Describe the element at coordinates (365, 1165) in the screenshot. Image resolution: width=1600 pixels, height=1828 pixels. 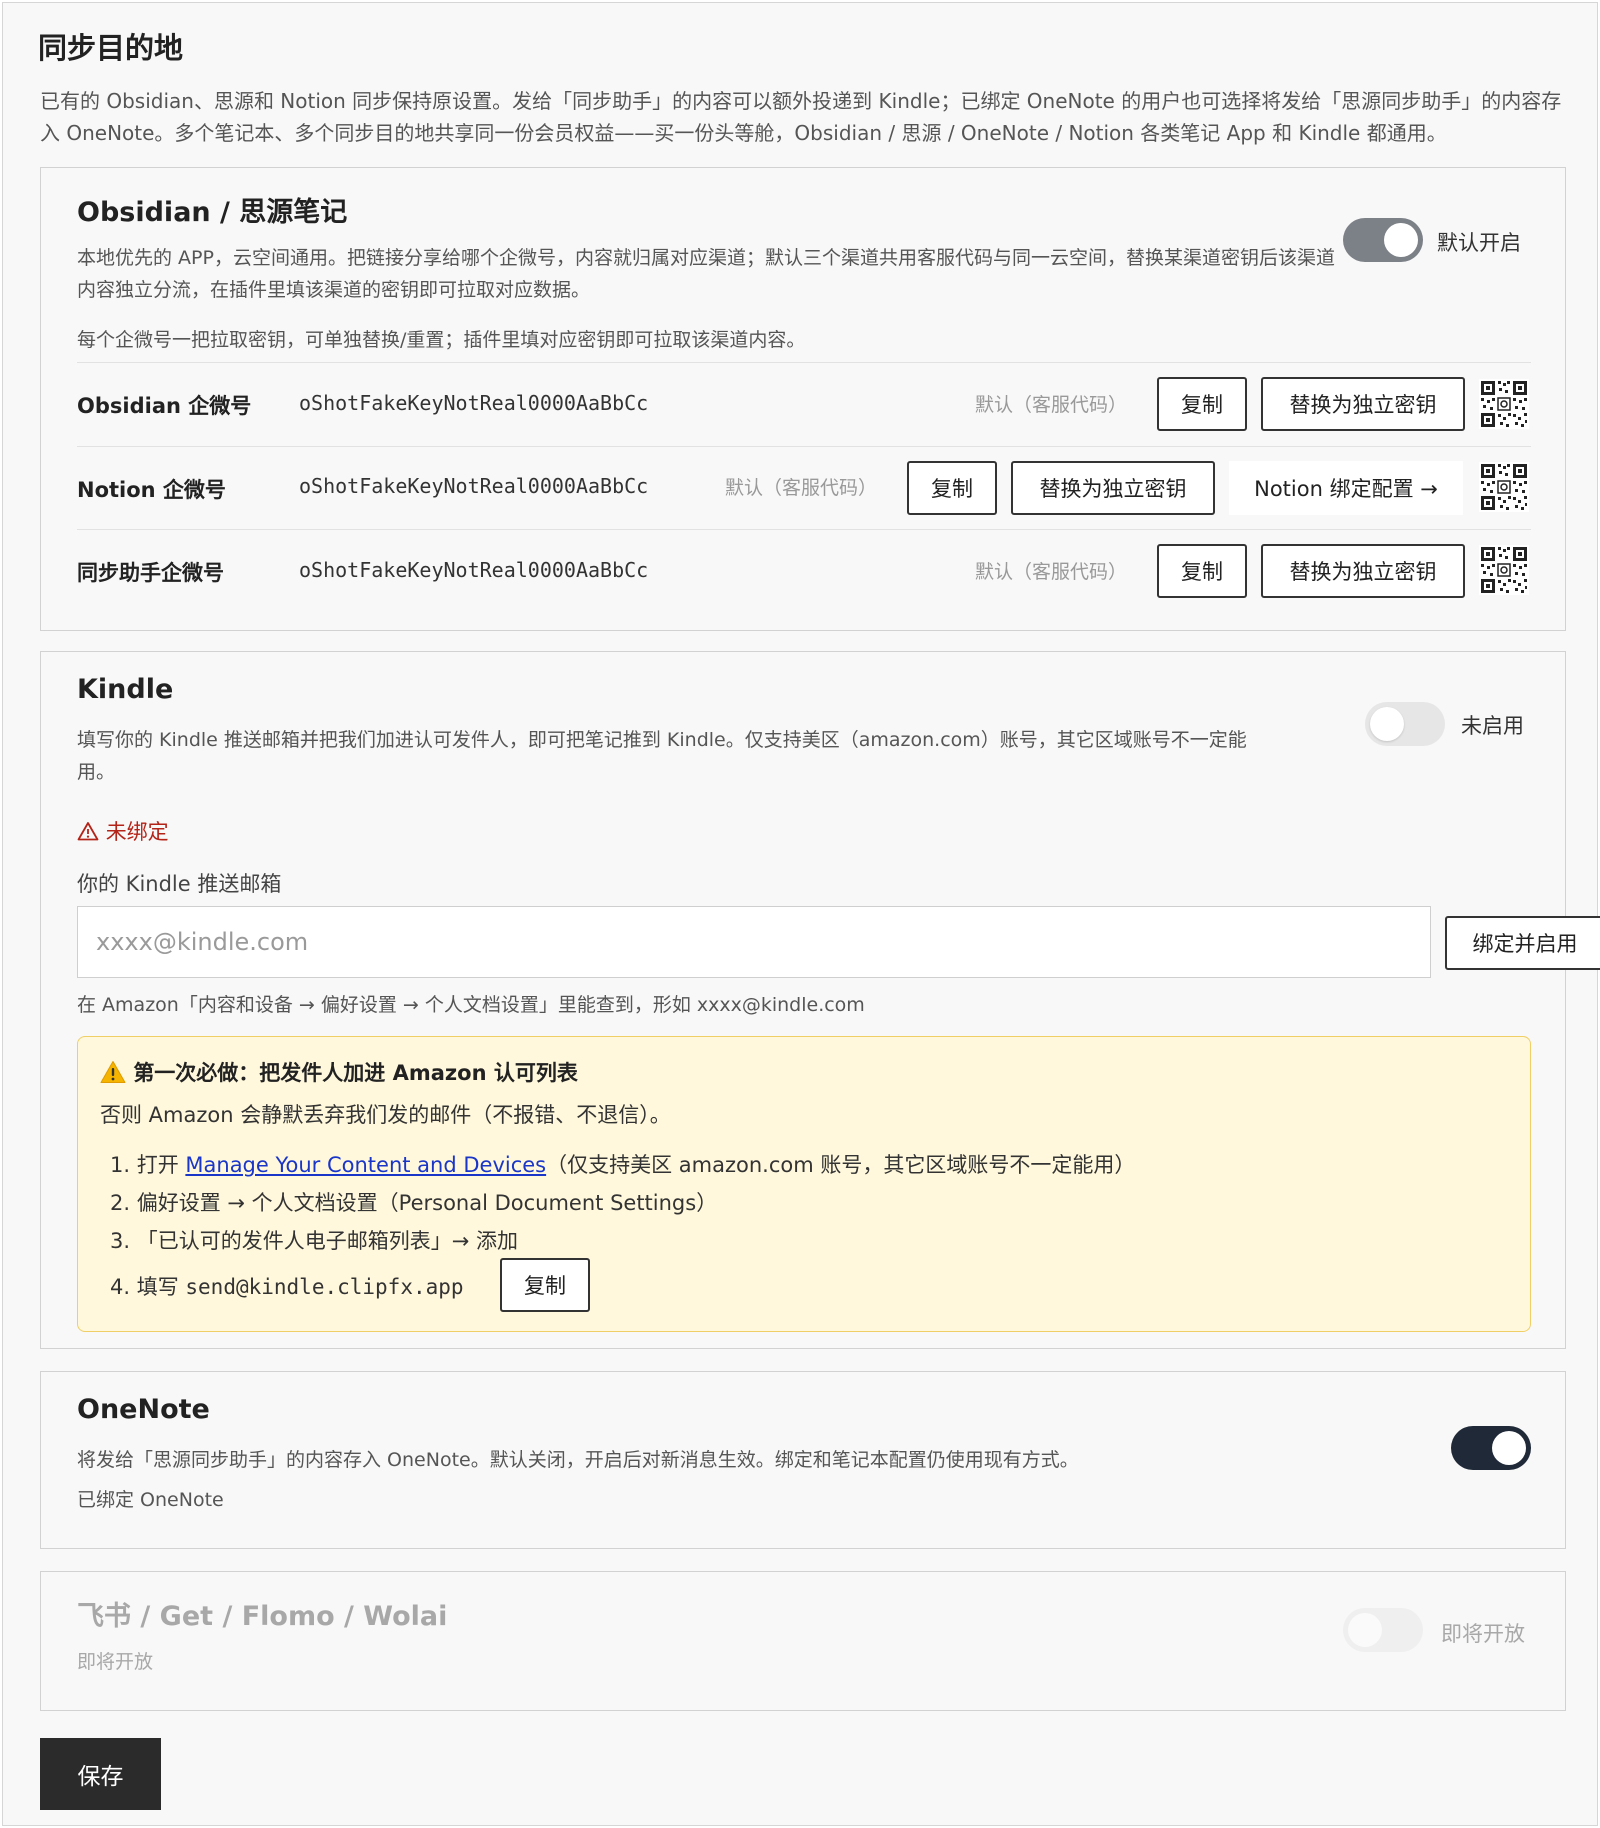
I see `manage-content-devices-link: Manage Your Content and Devices` at that location.